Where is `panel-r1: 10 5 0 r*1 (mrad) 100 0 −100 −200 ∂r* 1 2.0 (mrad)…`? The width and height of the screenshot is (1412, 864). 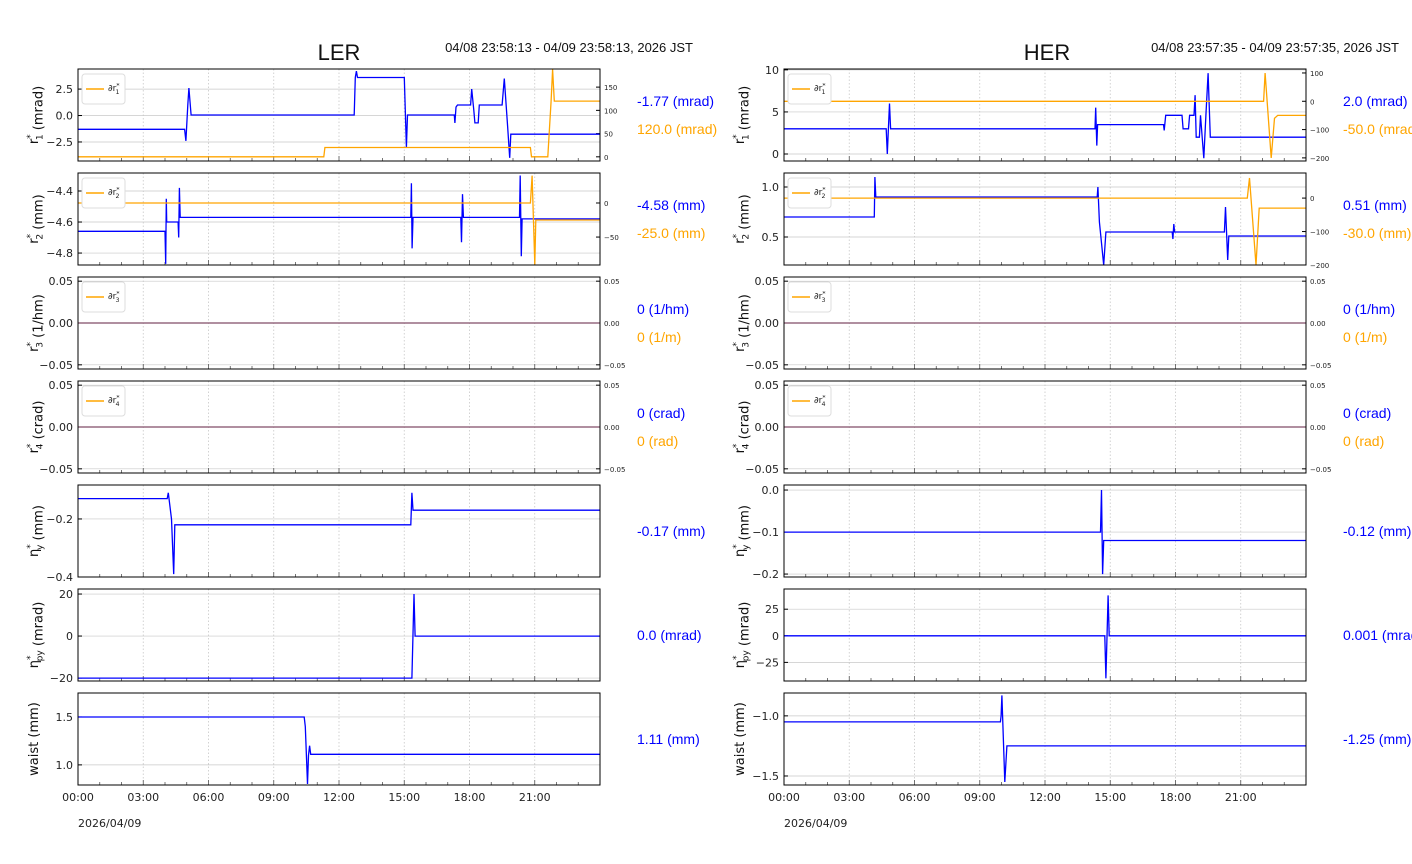 panel-r1: 10 5 0 r*1 (mrad) 100 0 −100 −200 ∂r* 1 2.0 (mrad)… is located at coordinates (1072, 113).